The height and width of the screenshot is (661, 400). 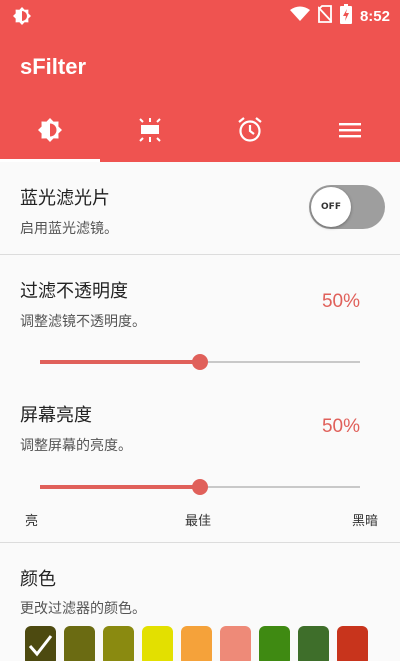 I want to click on color-swatch-list, so click(x=196, y=643).